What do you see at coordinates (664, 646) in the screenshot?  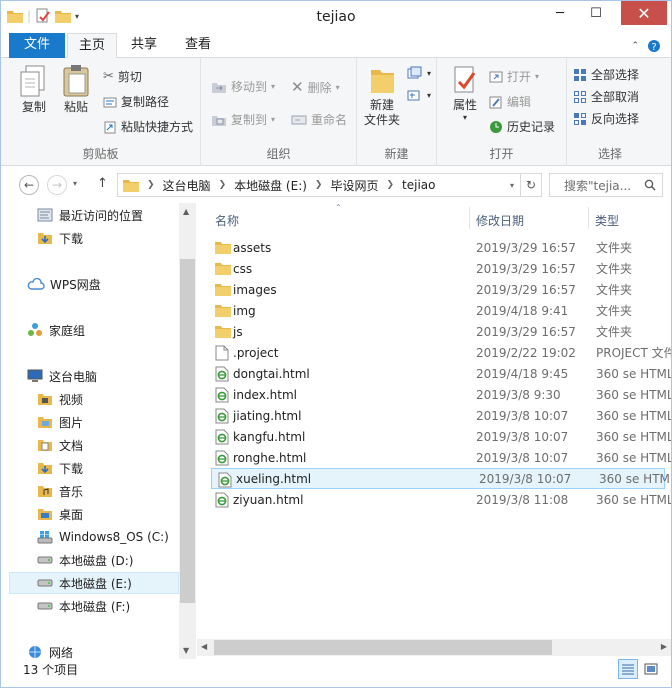 I see `scroll-right-icon: ▶` at bounding box center [664, 646].